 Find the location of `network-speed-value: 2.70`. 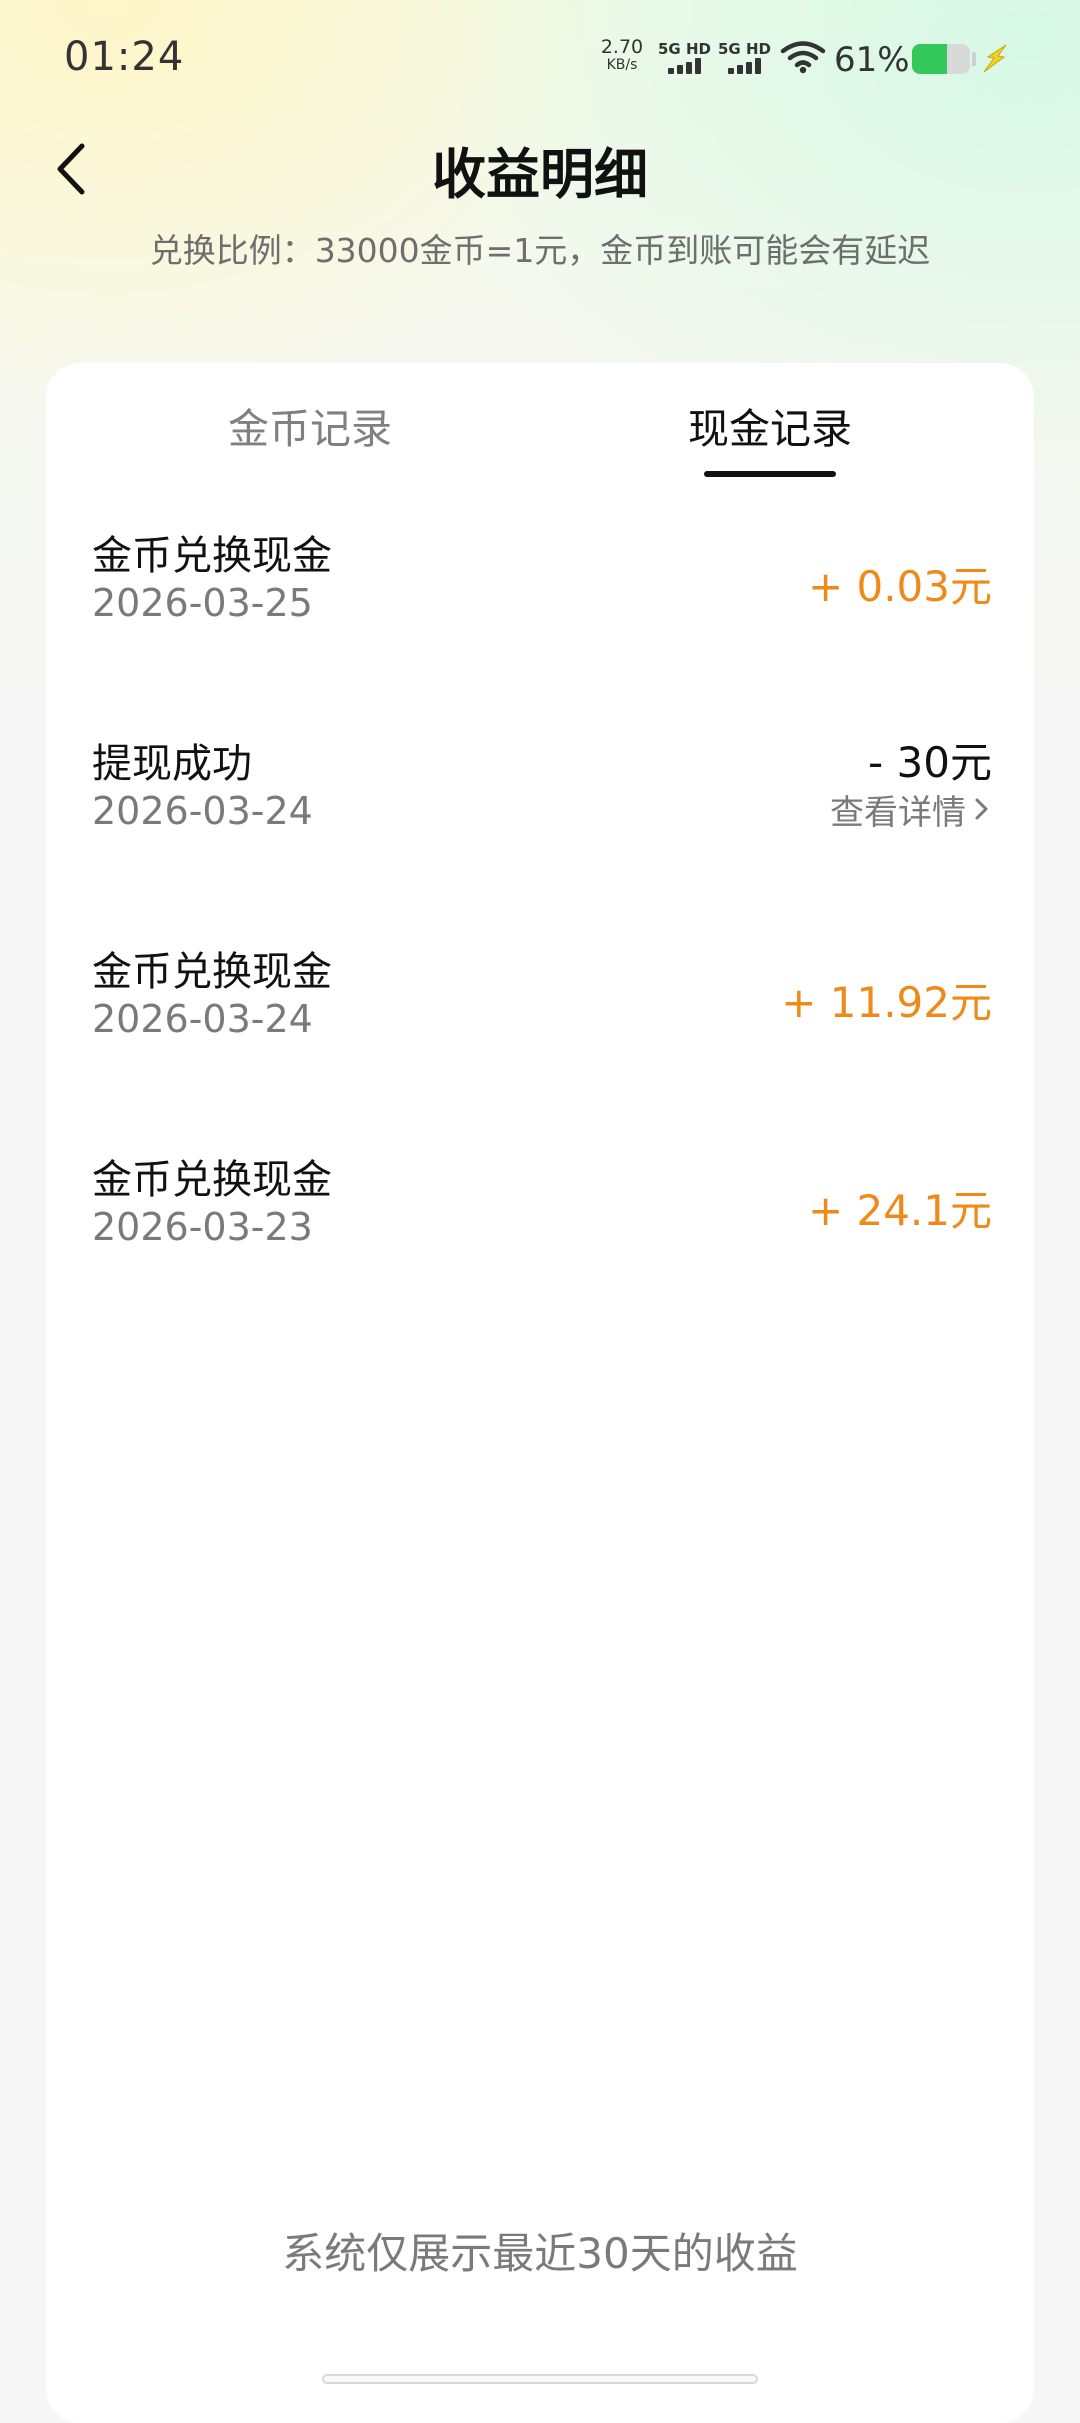

network-speed-value: 2.70 is located at coordinates (622, 47).